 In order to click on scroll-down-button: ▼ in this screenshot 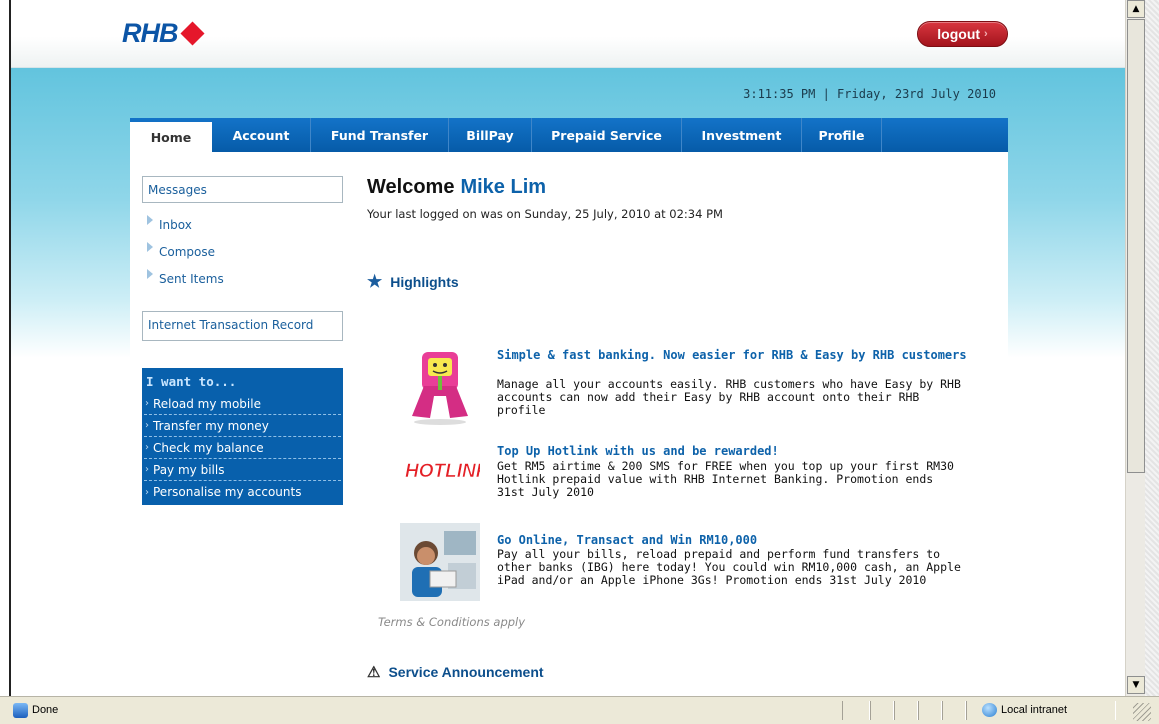, I will do `click(1136, 685)`.